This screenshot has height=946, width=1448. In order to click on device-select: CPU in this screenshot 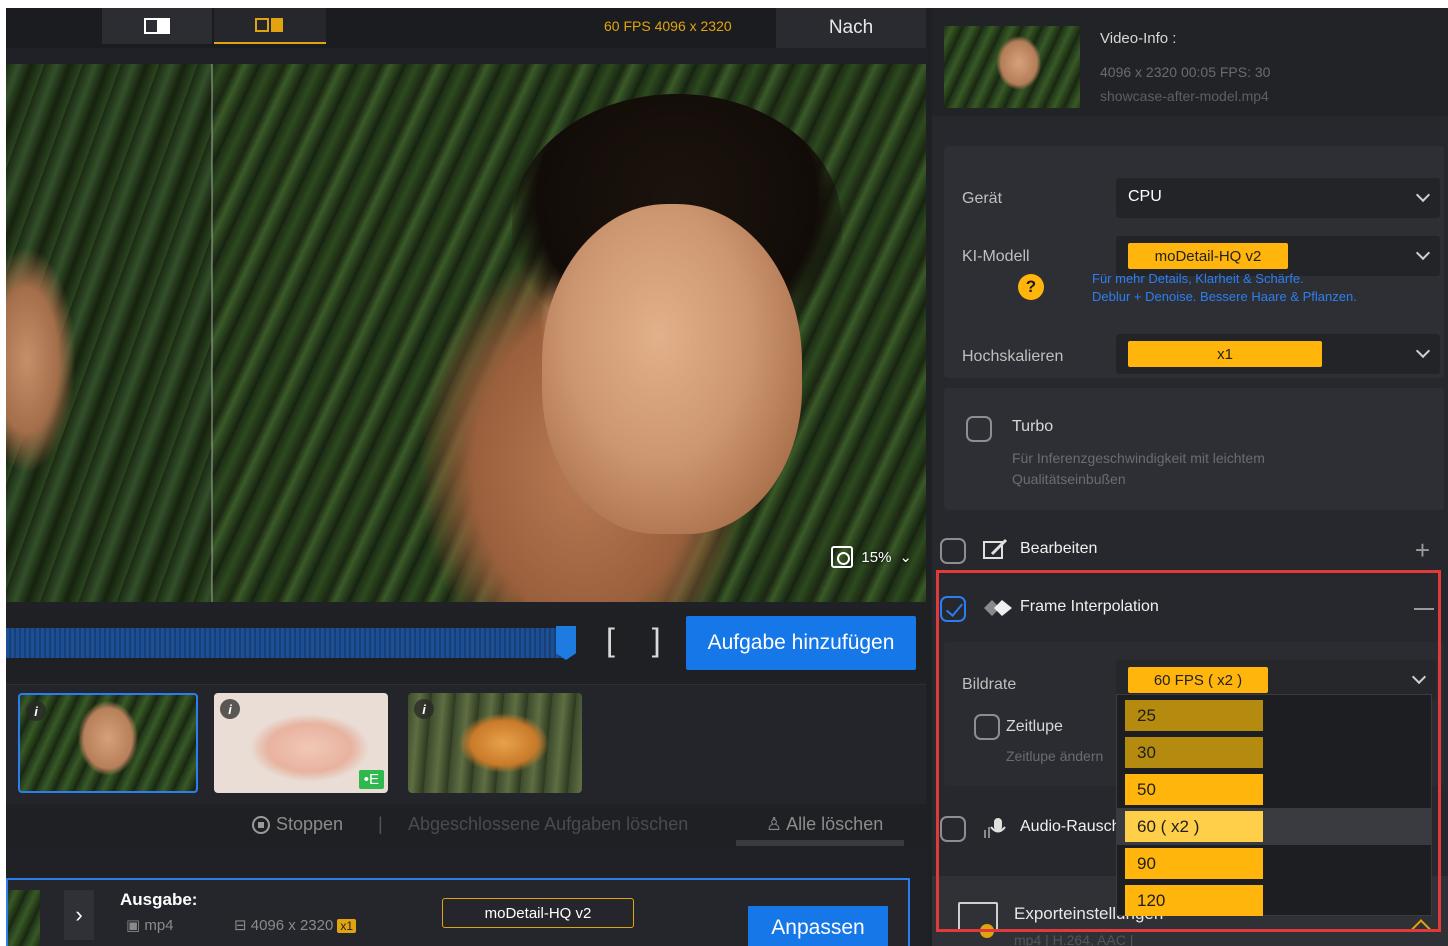, I will do `click(1278, 198)`.